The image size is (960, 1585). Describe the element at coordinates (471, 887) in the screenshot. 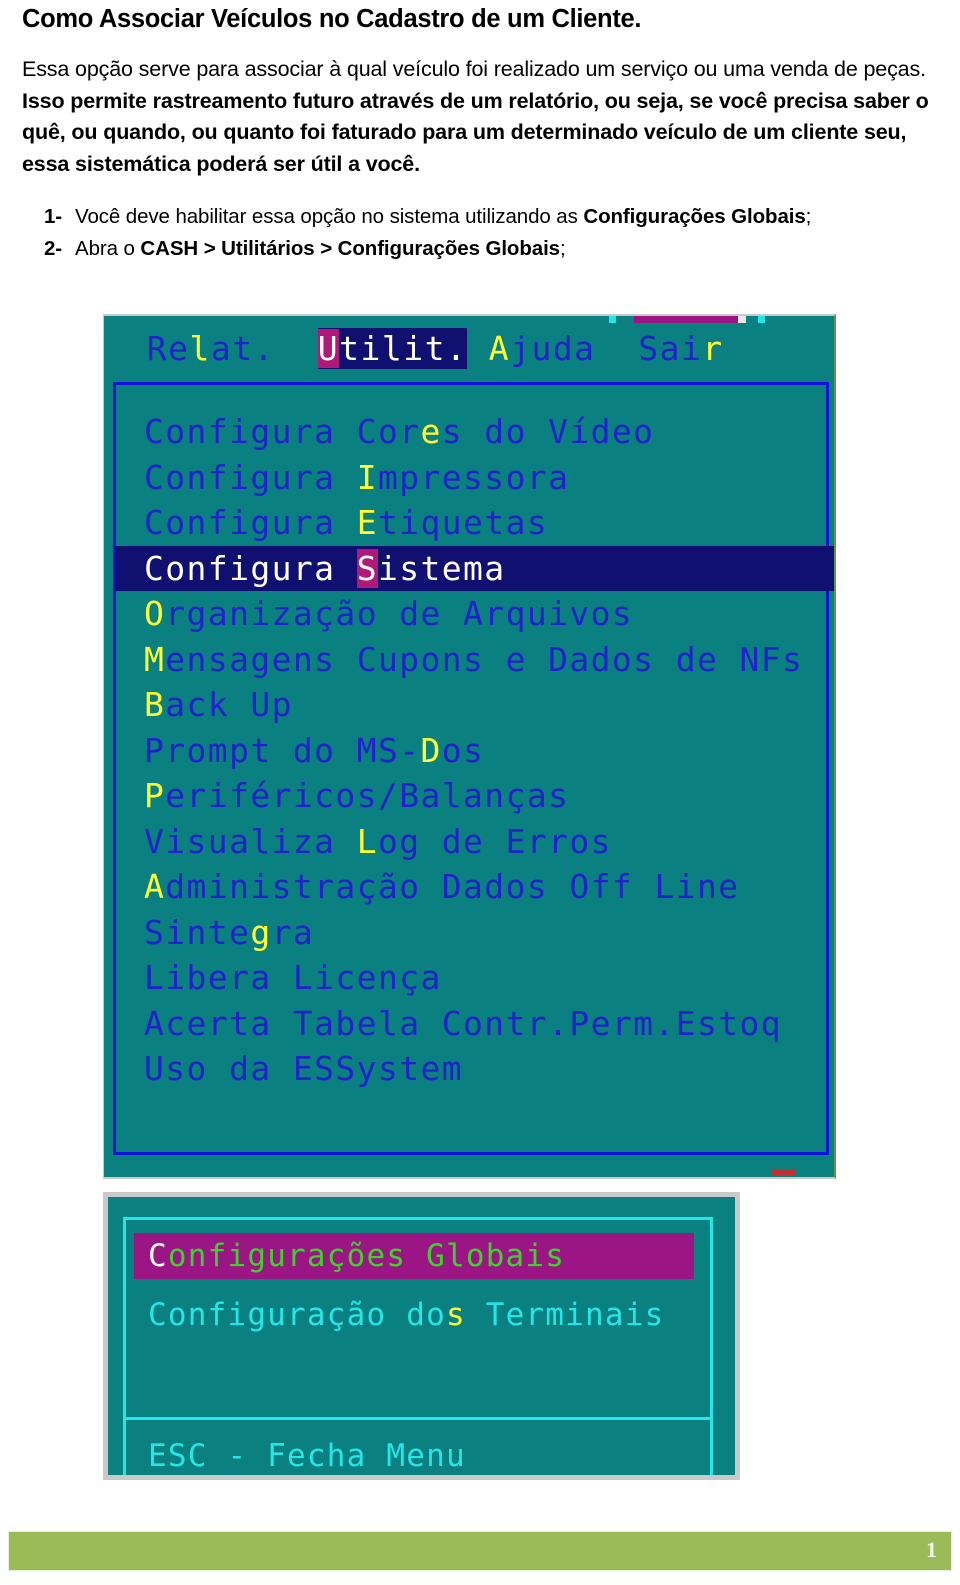

I see `menu-item-administracao-dados-off-line: Administração Dados Off Line` at that location.